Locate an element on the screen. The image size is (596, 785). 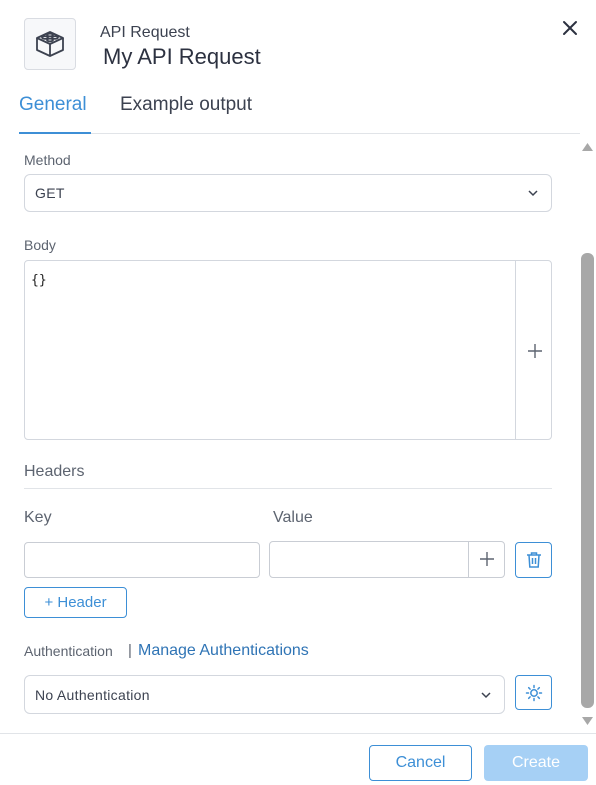
authentication-select: No Authentication is located at coordinates (264, 694).